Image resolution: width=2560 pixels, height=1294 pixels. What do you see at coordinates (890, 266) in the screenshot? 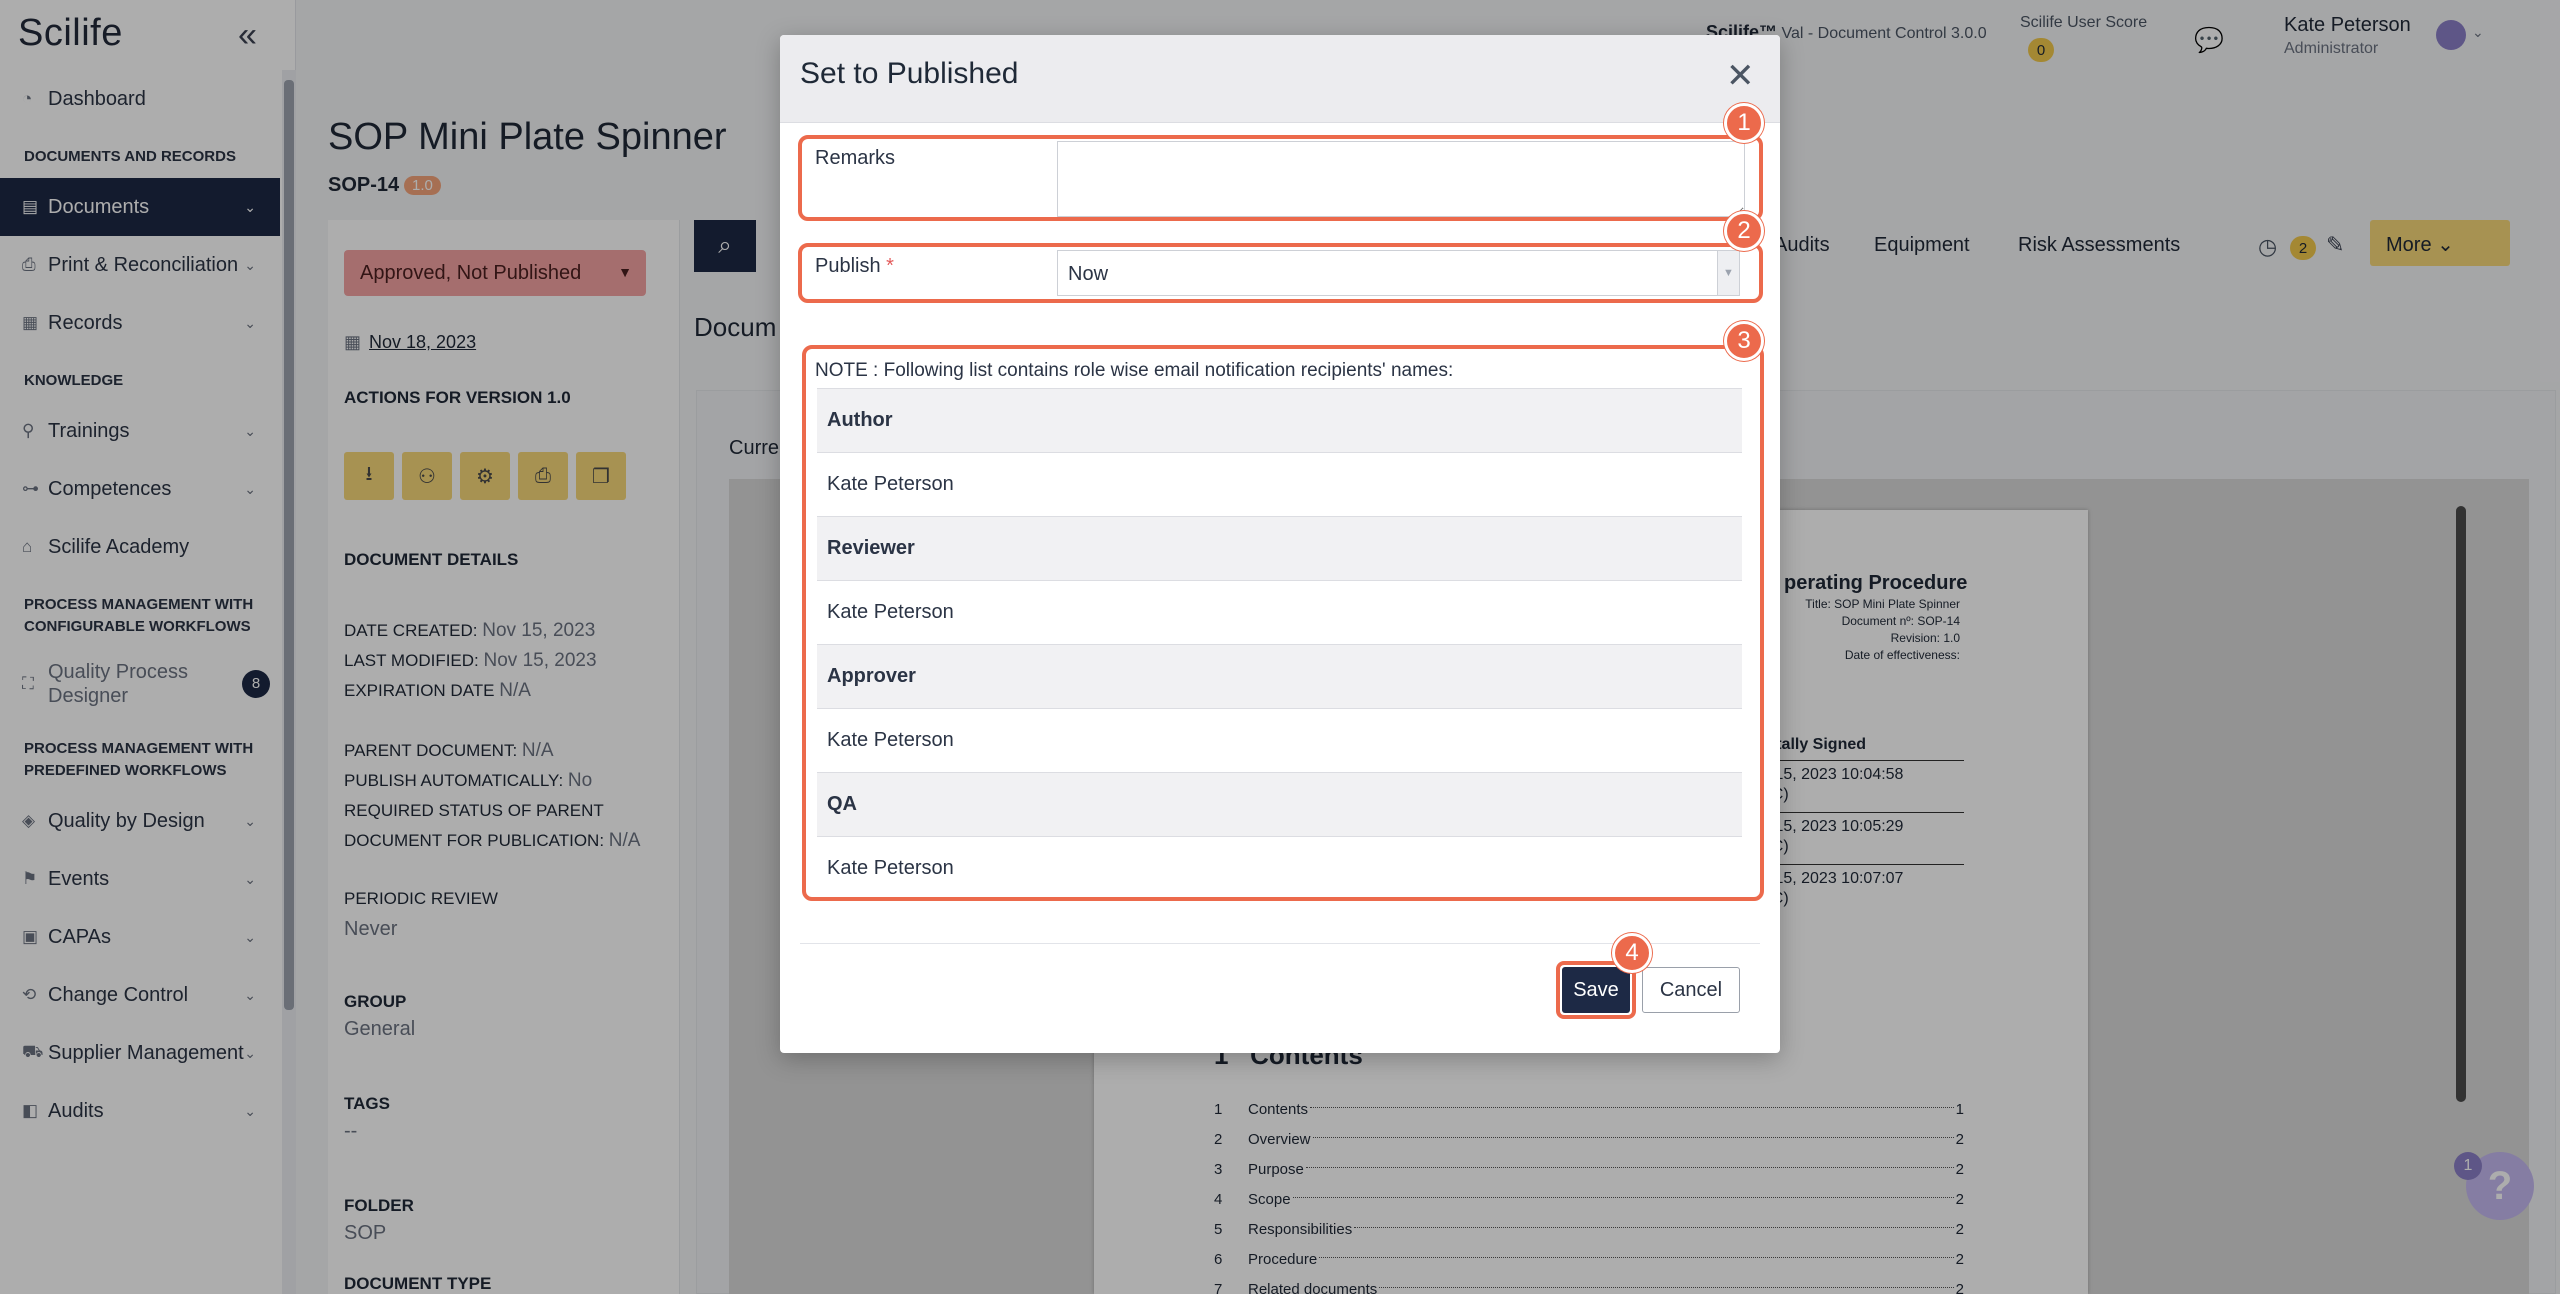
I see `required-mark: *` at bounding box center [890, 266].